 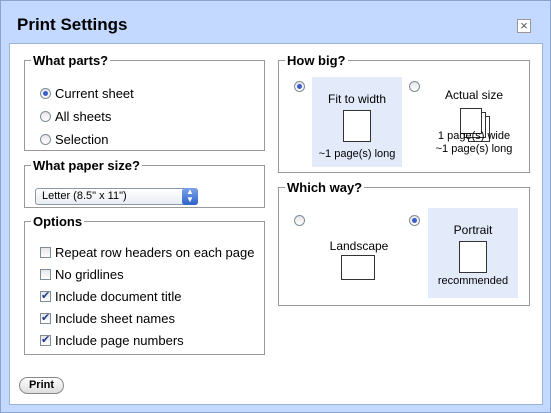 I want to click on checkbox-repeat-row-headers: Repeat row headers on each page, so click(x=147, y=252).